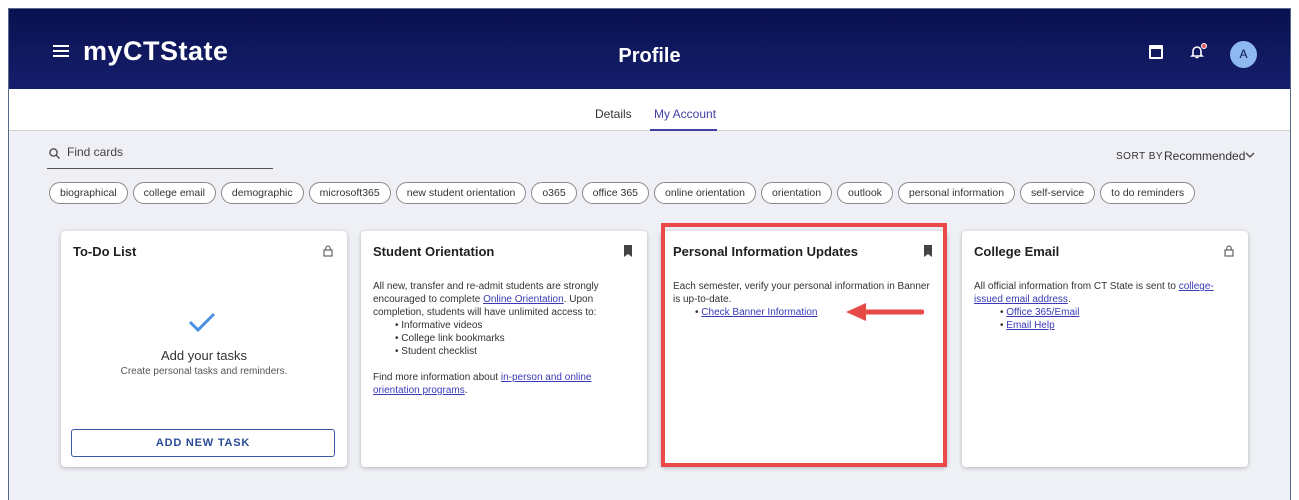 This screenshot has width=1299, height=500. Describe the element at coordinates (461, 193) in the screenshot. I see `tag-chip: new student orientation` at that location.